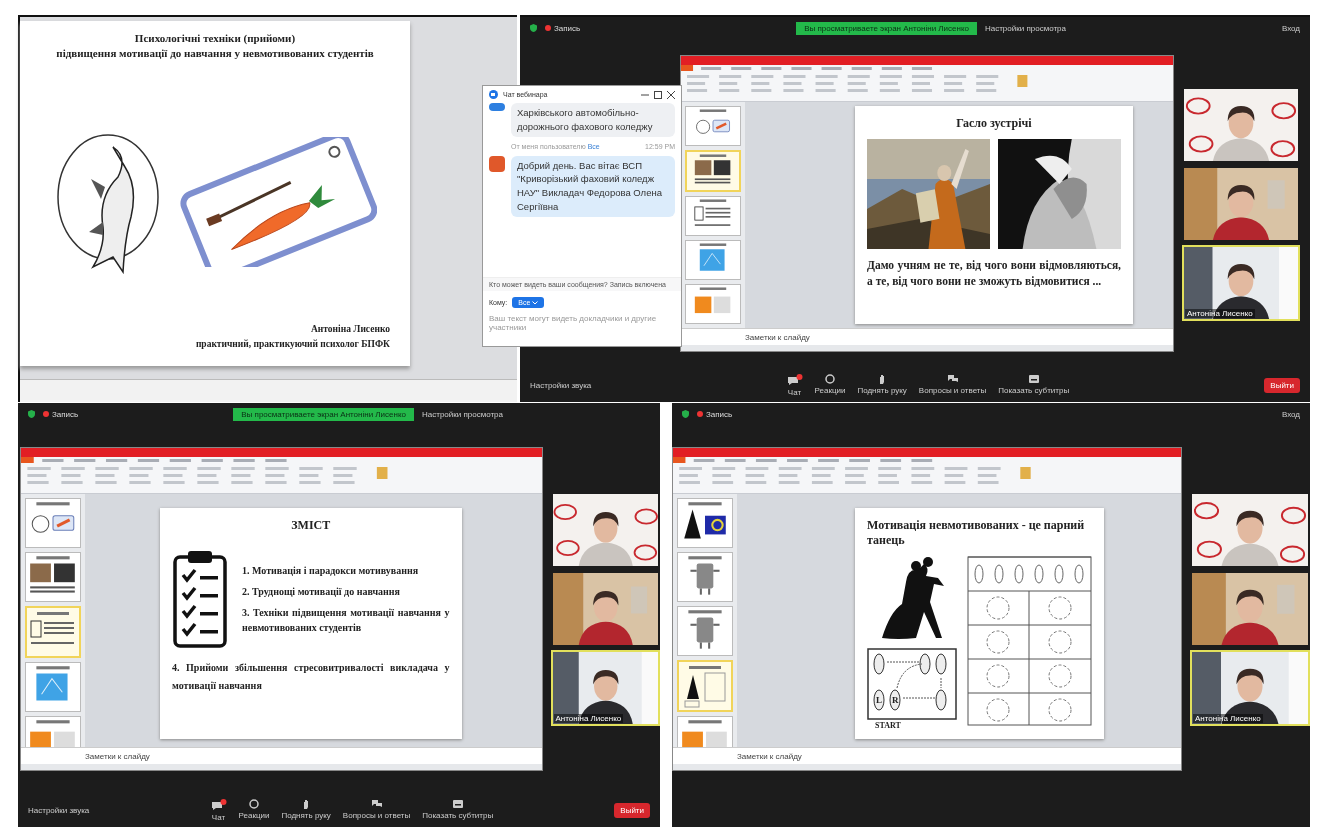 The height and width of the screenshot is (827, 1318). I want to click on contents-item: 2. Труднощі мотивації до навчання, so click(321, 592).